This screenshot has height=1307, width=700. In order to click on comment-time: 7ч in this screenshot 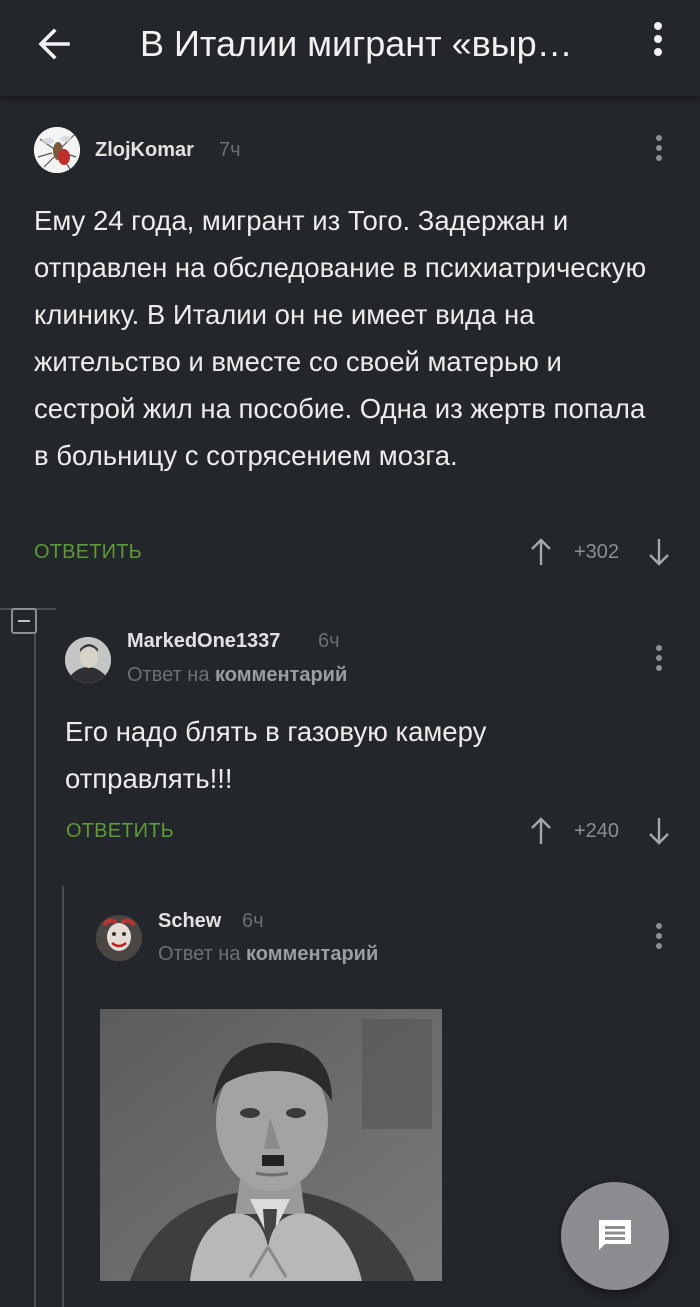, I will do `click(230, 150)`.